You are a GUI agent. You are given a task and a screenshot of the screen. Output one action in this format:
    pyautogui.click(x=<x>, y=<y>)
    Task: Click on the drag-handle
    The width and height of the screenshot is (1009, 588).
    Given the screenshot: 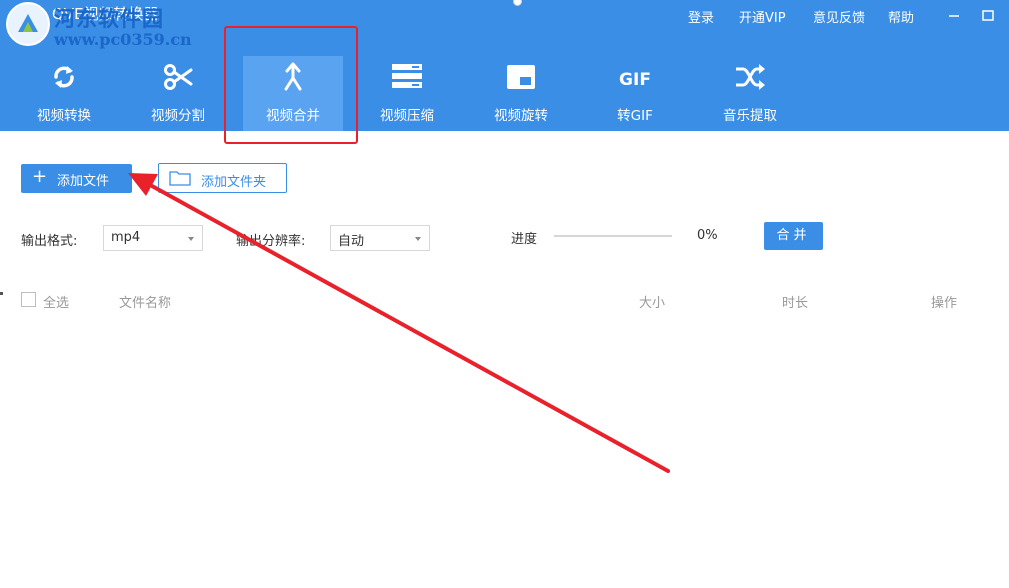 What is the action you would take?
    pyautogui.click(x=517, y=3)
    